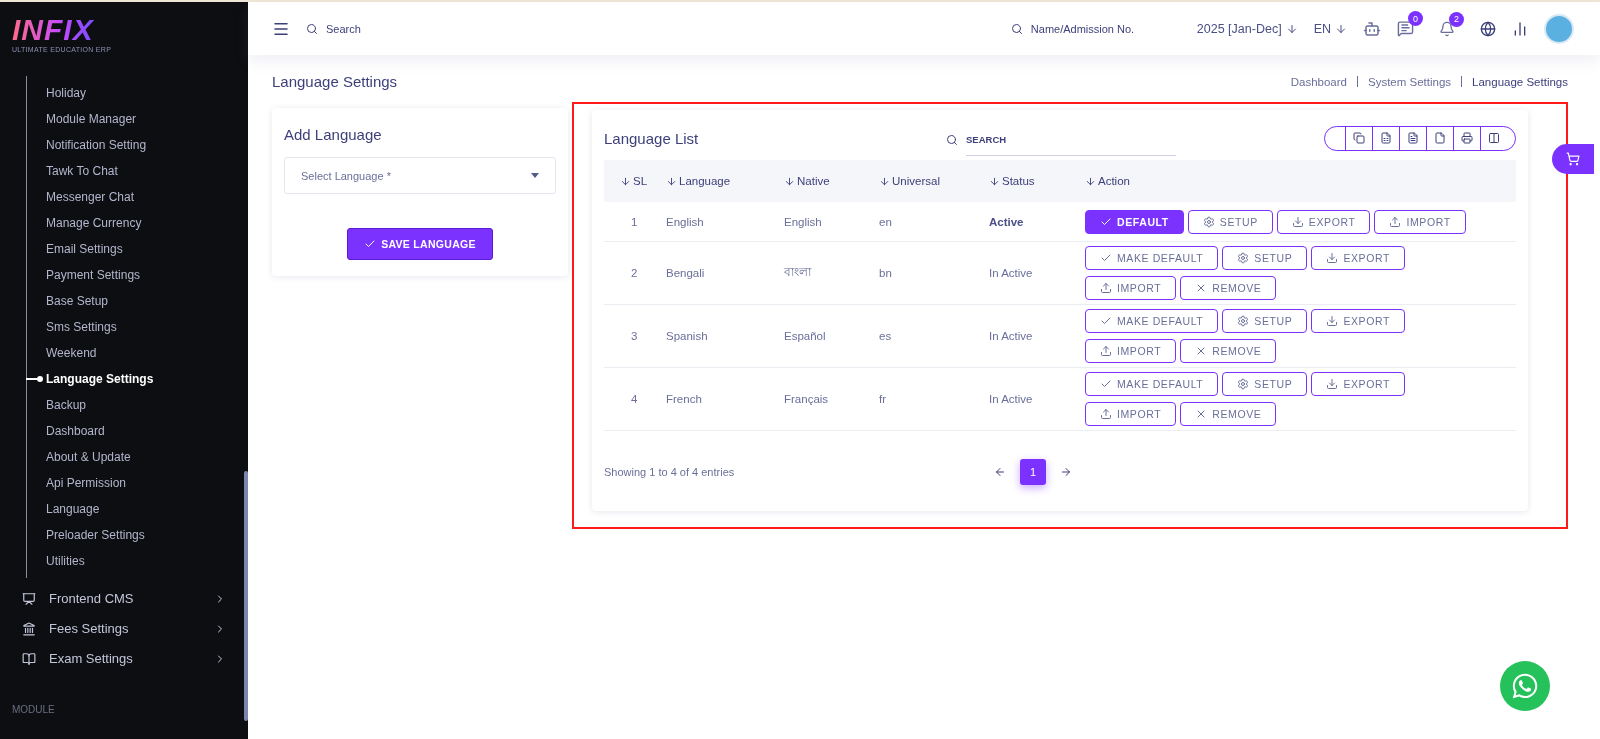 The width and height of the screenshot is (1600, 739). I want to click on robot-icon, so click(1372, 28).